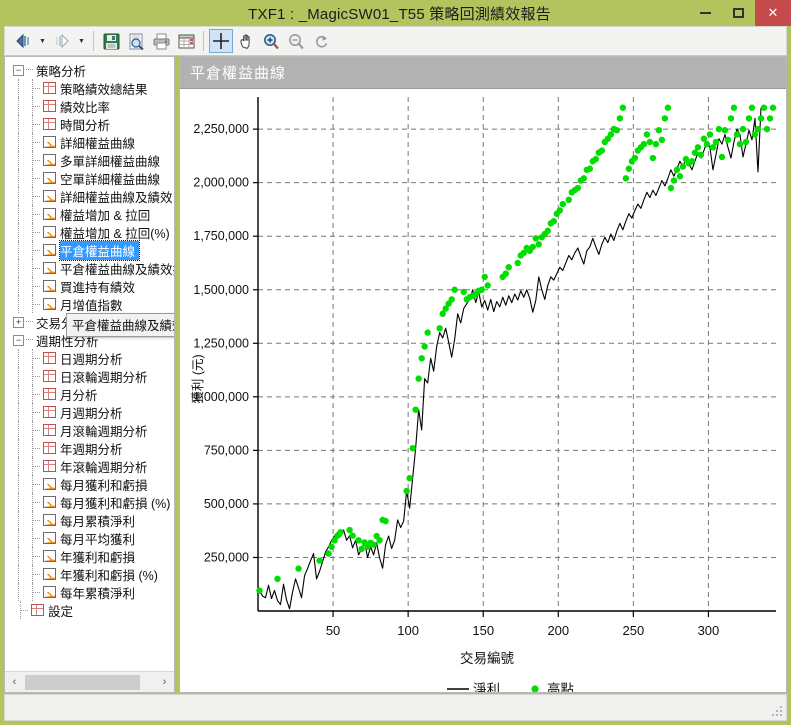  Describe the element at coordinates (186, 41) in the screenshot. I see `report-button` at that location.